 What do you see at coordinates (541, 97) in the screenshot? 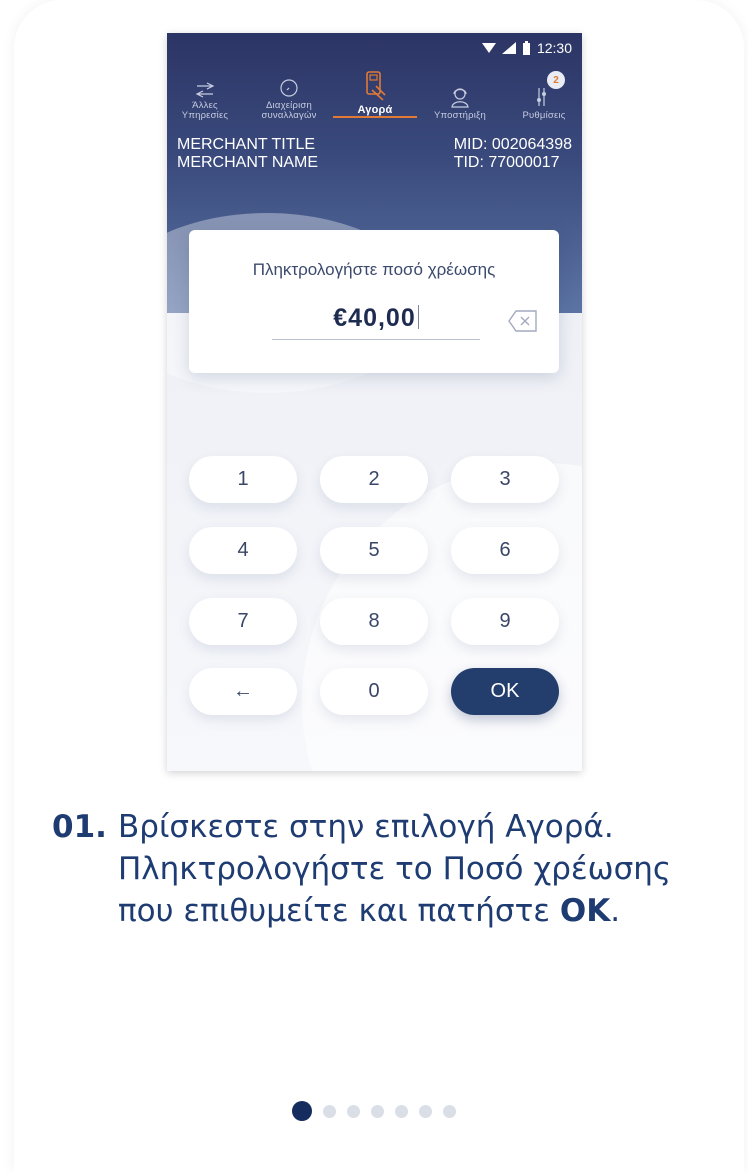
I see `sliders-icon` at bounding box center [541, 97].